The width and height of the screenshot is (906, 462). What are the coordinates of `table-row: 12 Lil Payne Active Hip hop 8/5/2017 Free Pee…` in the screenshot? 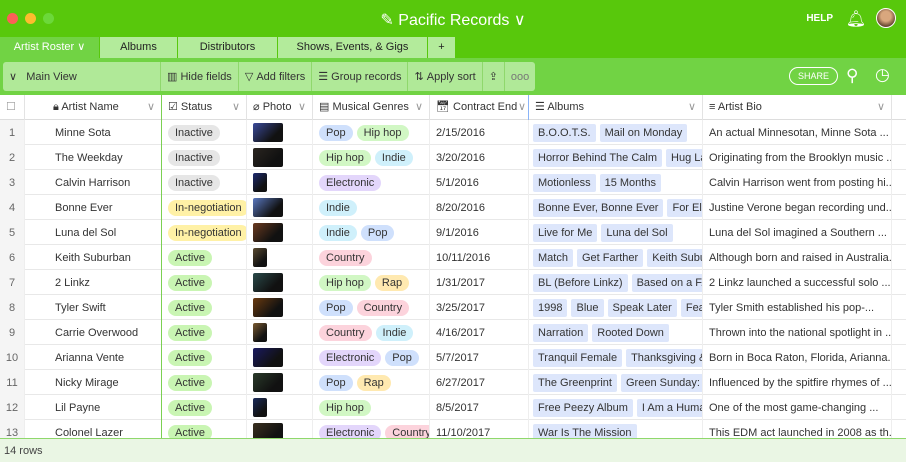 It's located at (453, 407).